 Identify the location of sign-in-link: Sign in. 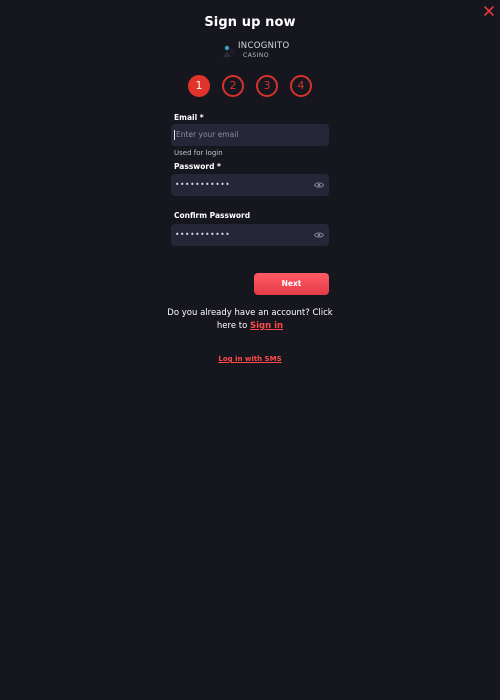
(266, 326).